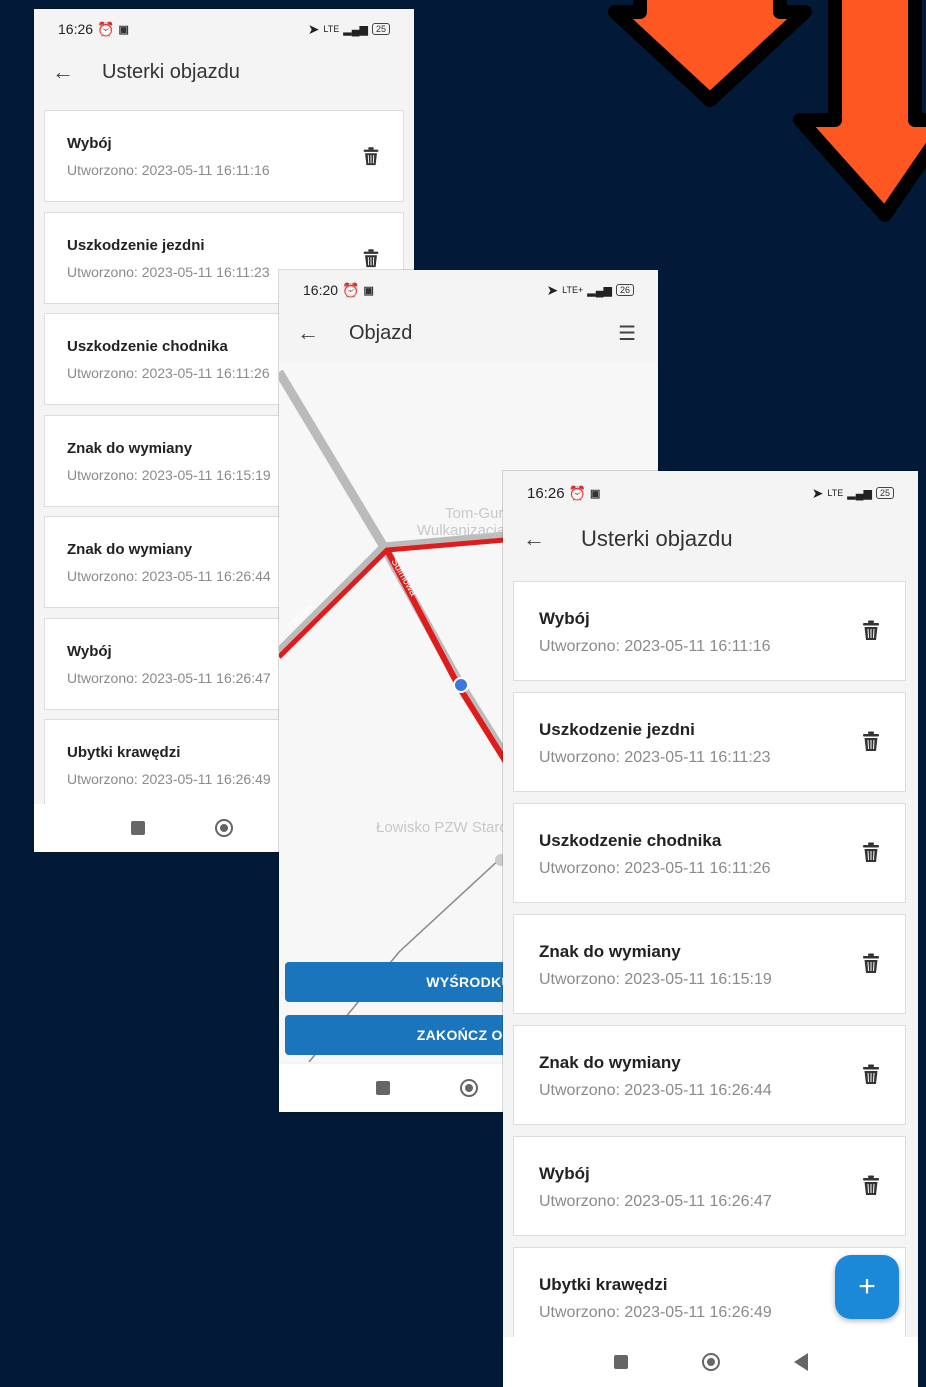 Image resolution: width=926 pixels, height=1387 pixels. I want to click on network-label: LTE+, so click(573, 290).